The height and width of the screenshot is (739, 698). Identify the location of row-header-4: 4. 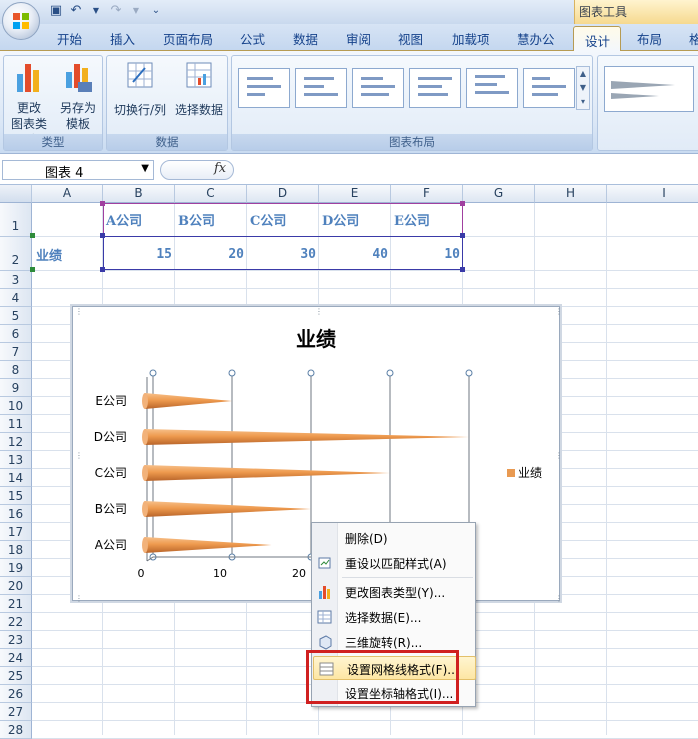
(16, 298).